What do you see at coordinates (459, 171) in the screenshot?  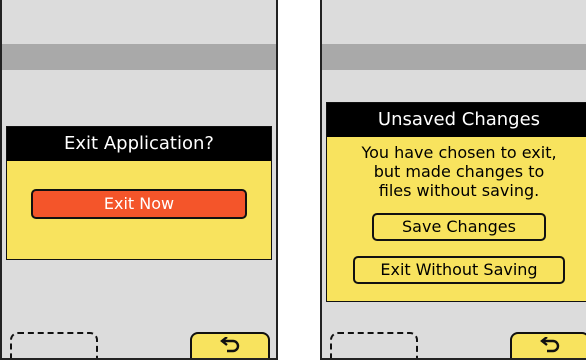 I see `message-line: but made changes to` at bounding box center [459, 171].